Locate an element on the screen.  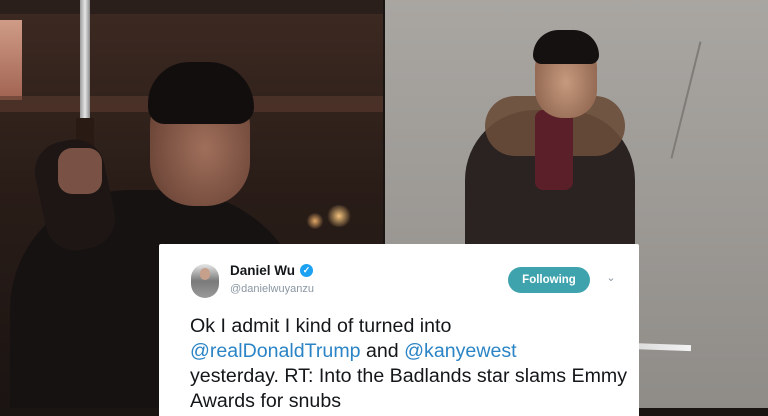
fighter-fist is located at coordinates (80, 171).